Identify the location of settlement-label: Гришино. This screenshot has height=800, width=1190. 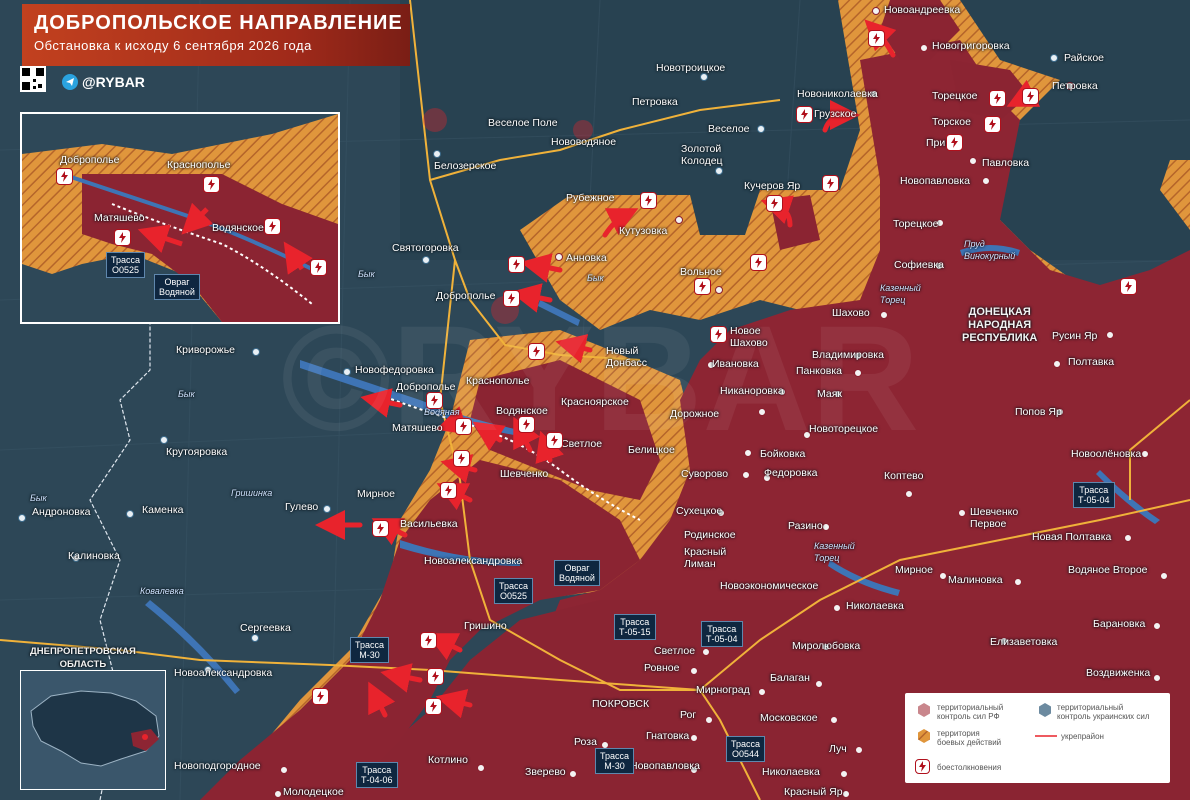
(485, 626).